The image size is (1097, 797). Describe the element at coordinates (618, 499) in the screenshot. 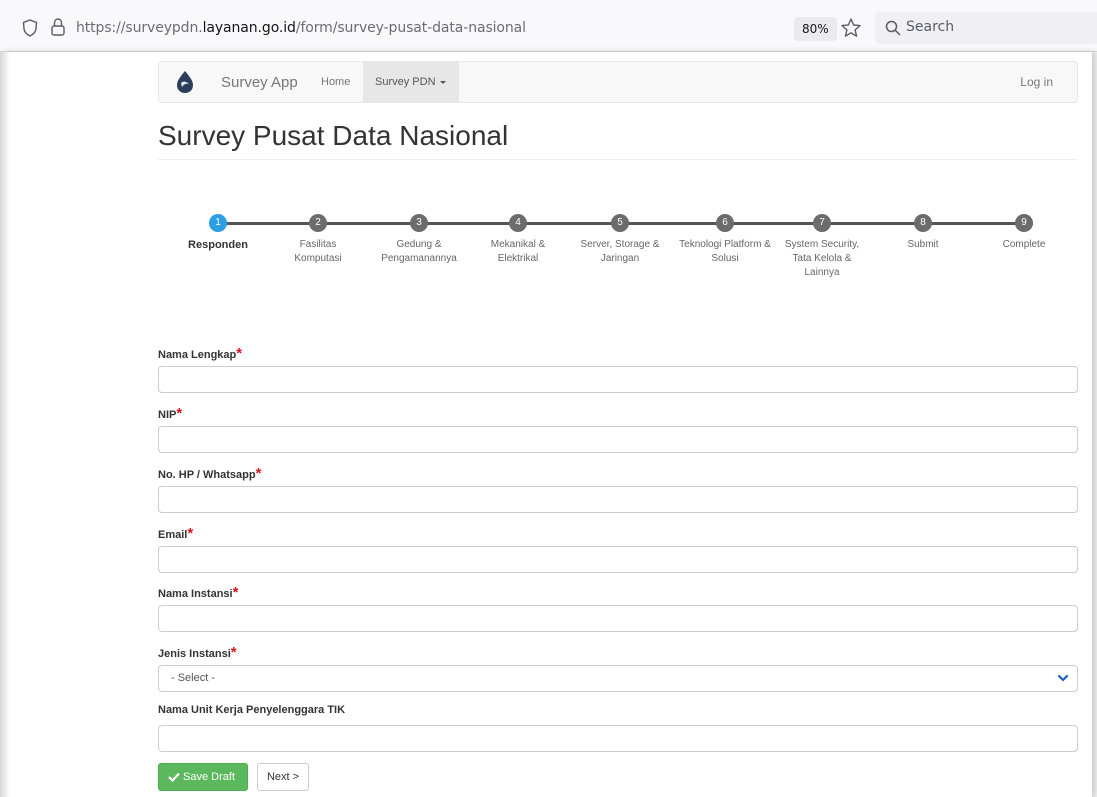

I see `no-hp-input` at that location.